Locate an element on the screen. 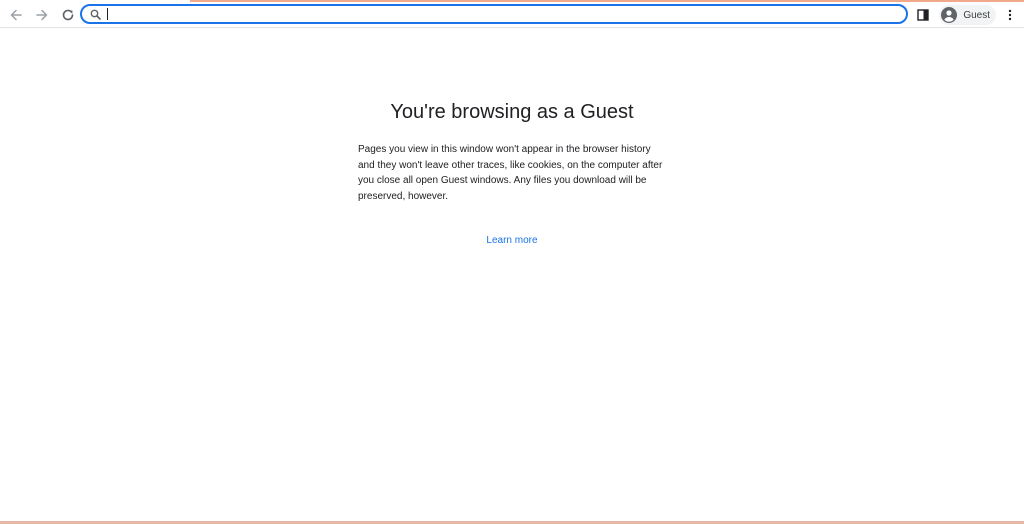 The width and height of the screenshot is (1024, 524). reload-button is located at coordinates (68, 15).